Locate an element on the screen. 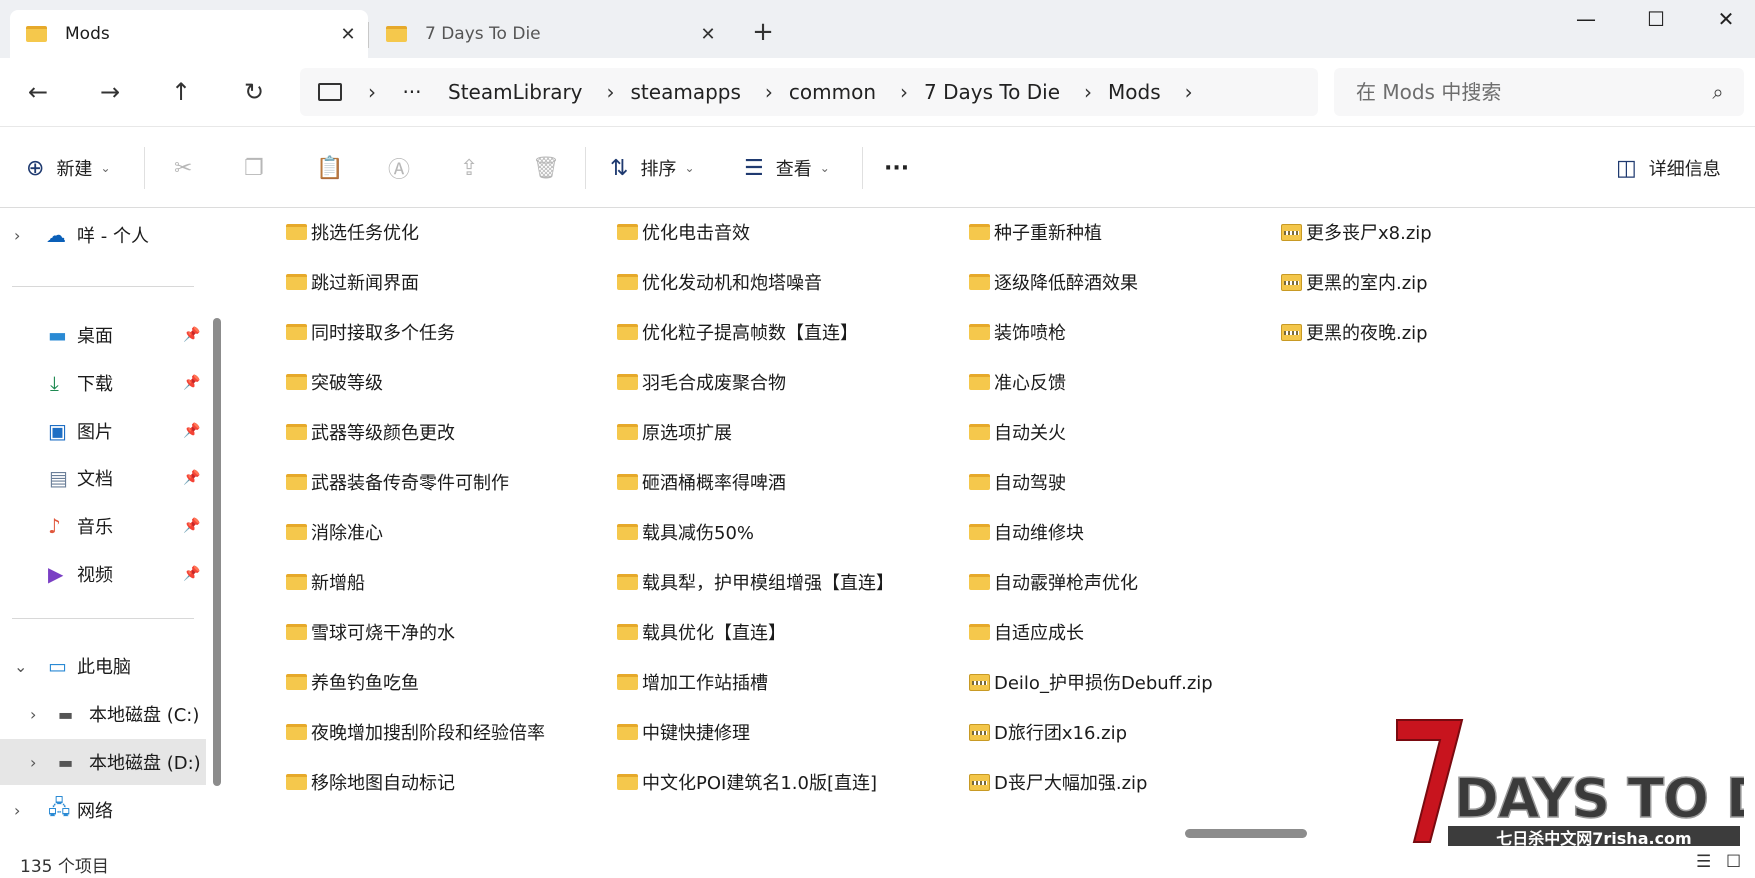 The width and height of the screenshot is (1755, 878). folder-item: 优化粒子提高帧数【直连】 is located at coordinates (737, 332).